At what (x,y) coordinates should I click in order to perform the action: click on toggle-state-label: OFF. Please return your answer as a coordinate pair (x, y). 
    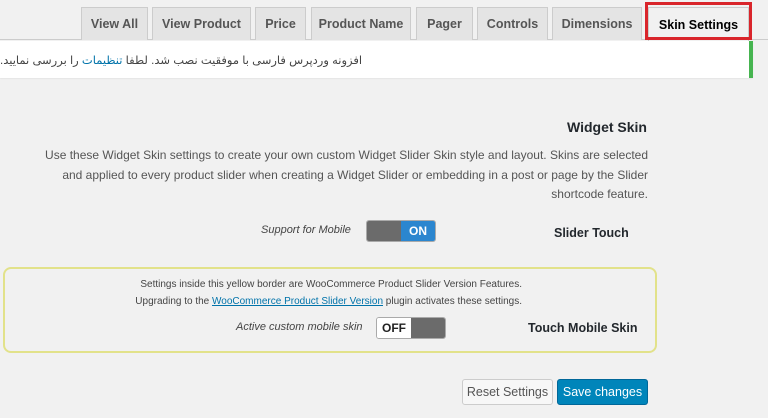
    Looking at the image, I should click on (394, 328).